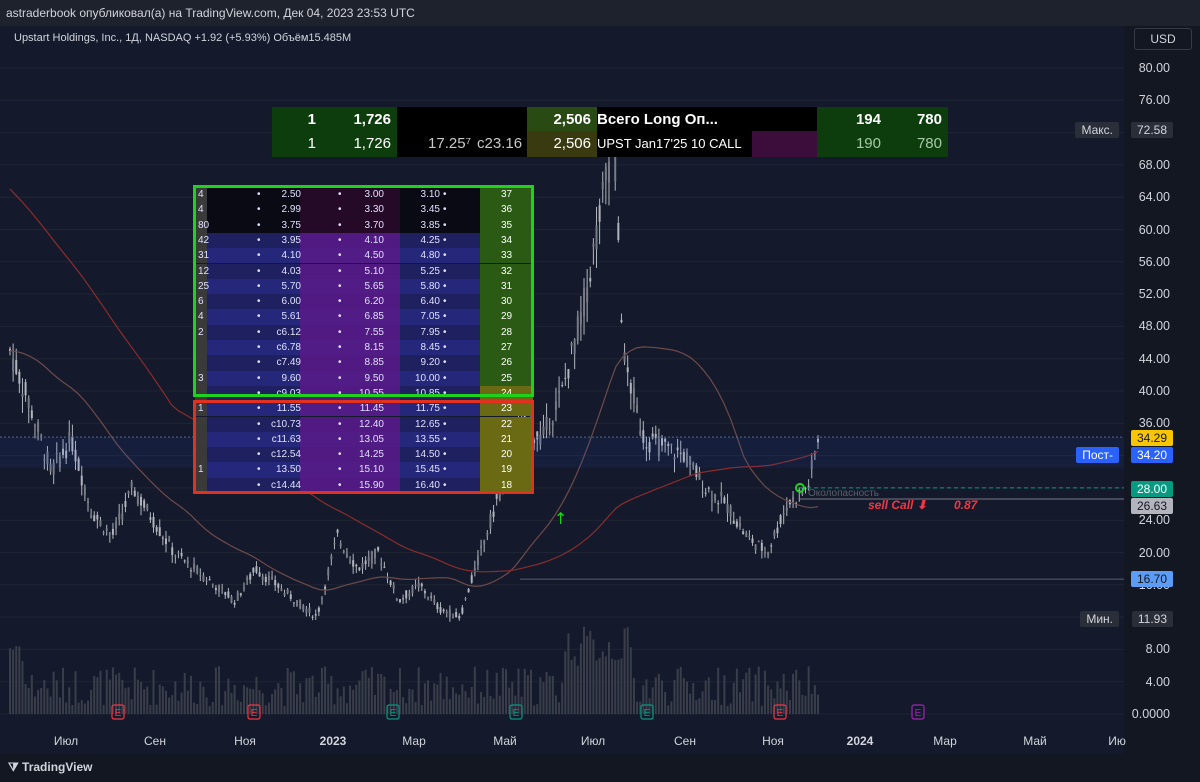 The image size is (1200, 782). What do you see at coordinates (1117, 741) in the screenshot?
I see `x-tick-label: Ию` at bounding box center [1117, 741].